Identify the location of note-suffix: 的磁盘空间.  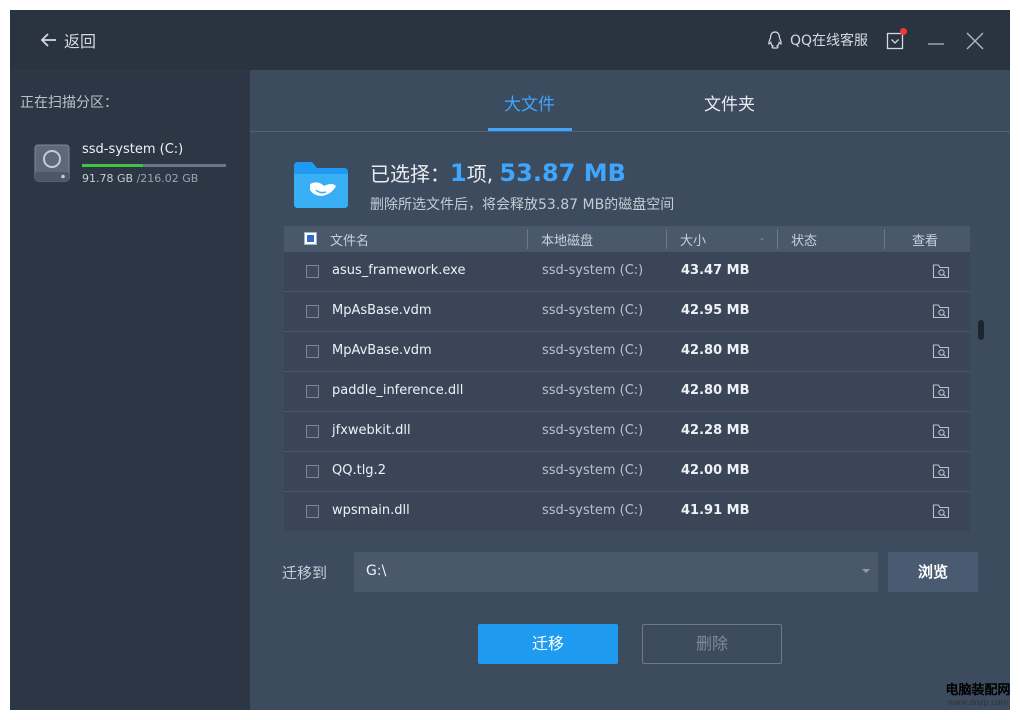
(639, 205).